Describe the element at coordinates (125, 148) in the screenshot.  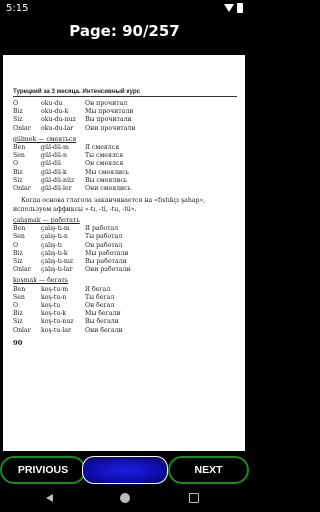
I see `conjugation-row: Ben gül-dü-m Я смеялся` at that location.